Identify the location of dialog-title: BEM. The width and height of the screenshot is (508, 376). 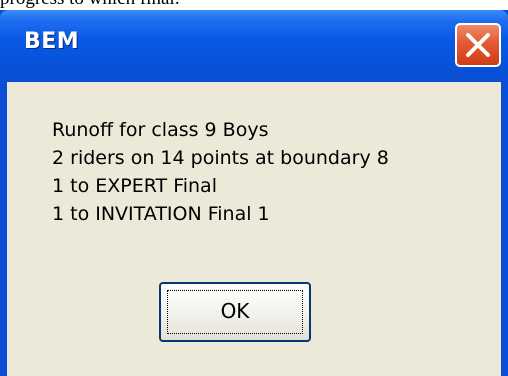
(52, 41).